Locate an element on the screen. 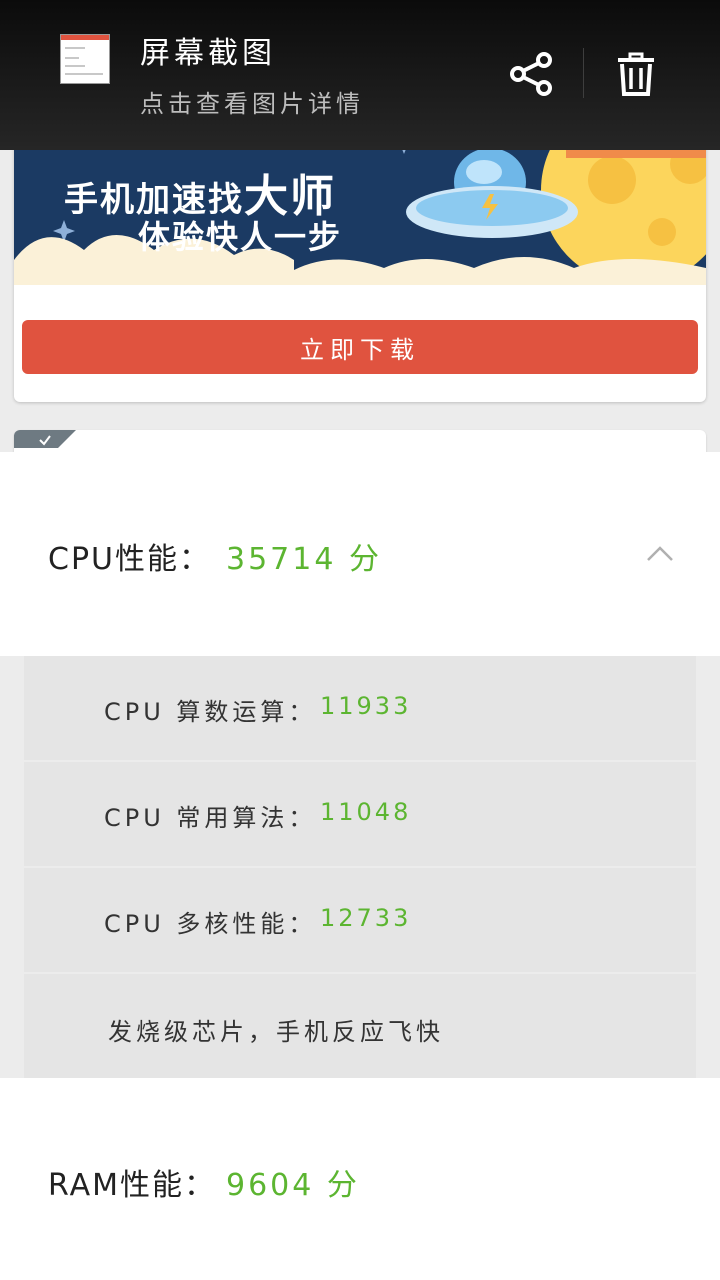 The image size is (720, 1280). cpu-detail-label: CPU 常用算法： is located at coordinates (210, 818).